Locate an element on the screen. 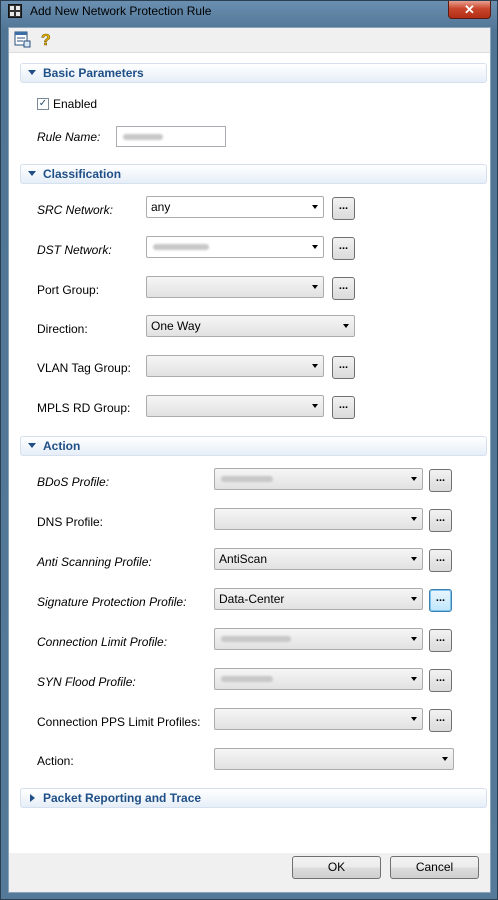 Image resolution: width=498 pixels, height=900 pixels. section-title: Classification is located at coordinates (82, 174).